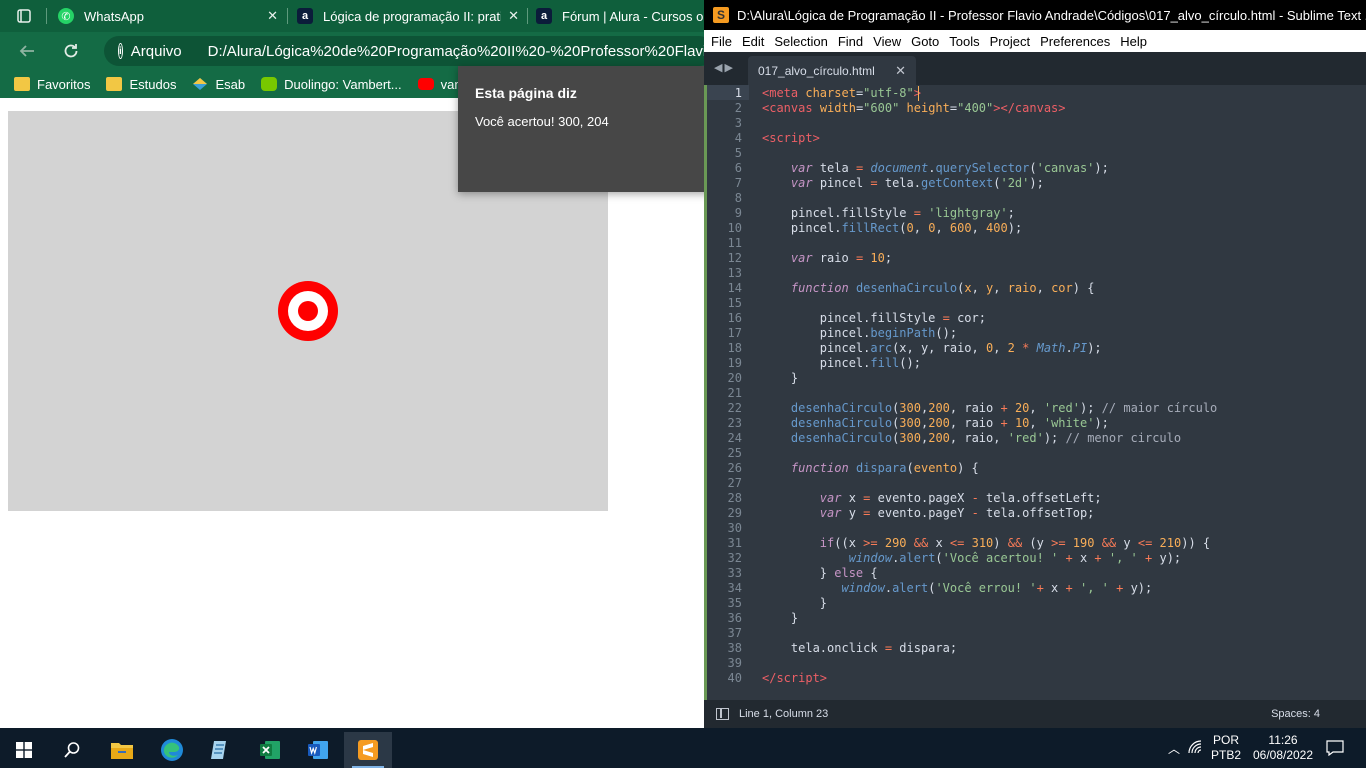 This screenshot has height=768, width=1366. I want to click on sublime-icon, so click(368, 750).